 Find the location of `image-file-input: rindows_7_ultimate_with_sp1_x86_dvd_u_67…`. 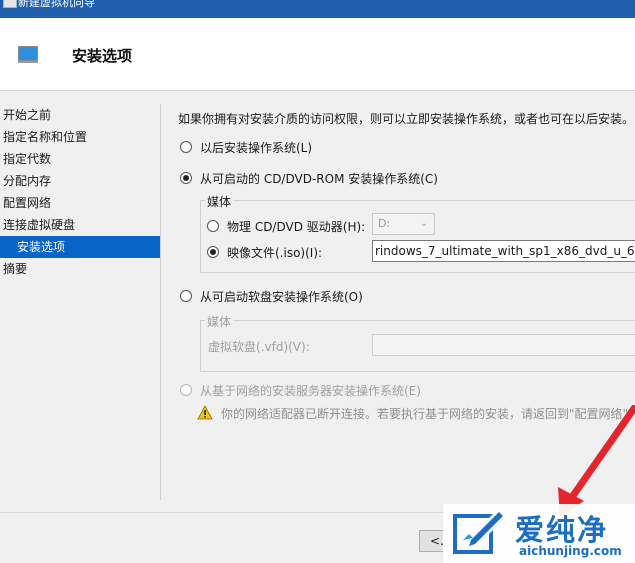

image-file-input: rindows_7_ultimate_with_sp1_x86_dvd_u_67… is located at coordinates (503, 251).